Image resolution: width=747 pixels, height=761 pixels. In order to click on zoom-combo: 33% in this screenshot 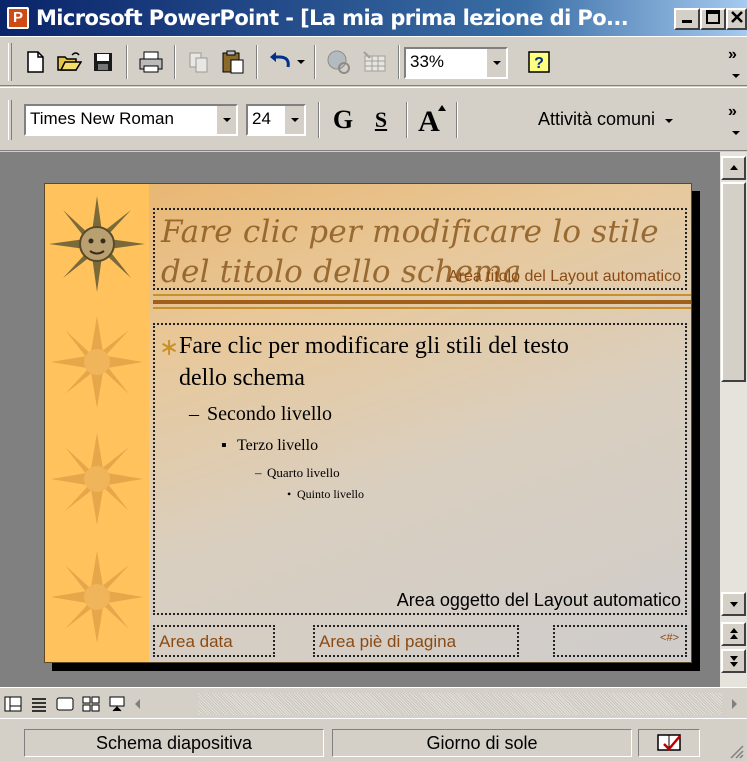, I will do `click(456, 63)`.